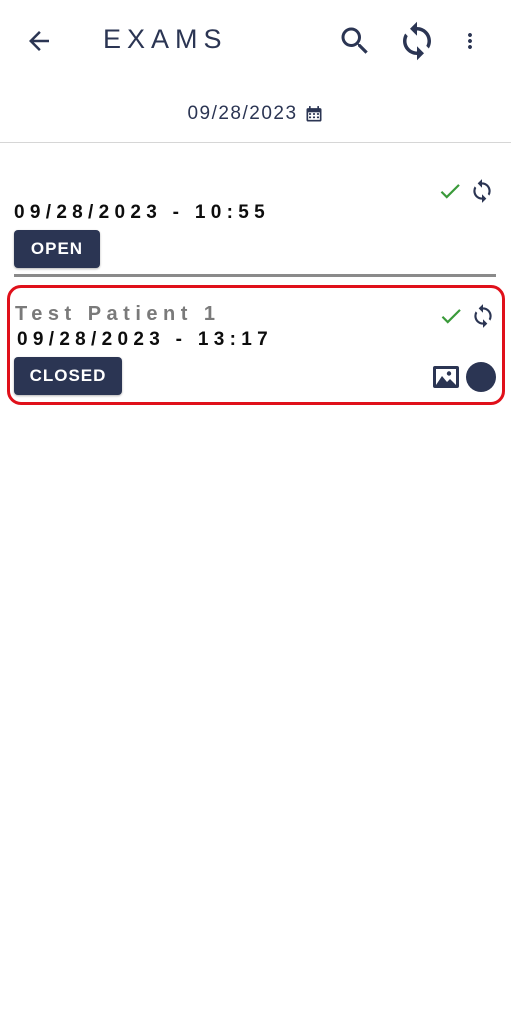  Describe the element at coordinates (165, 39) in the screenshot. I see `page-title: EXAMS` at that location.